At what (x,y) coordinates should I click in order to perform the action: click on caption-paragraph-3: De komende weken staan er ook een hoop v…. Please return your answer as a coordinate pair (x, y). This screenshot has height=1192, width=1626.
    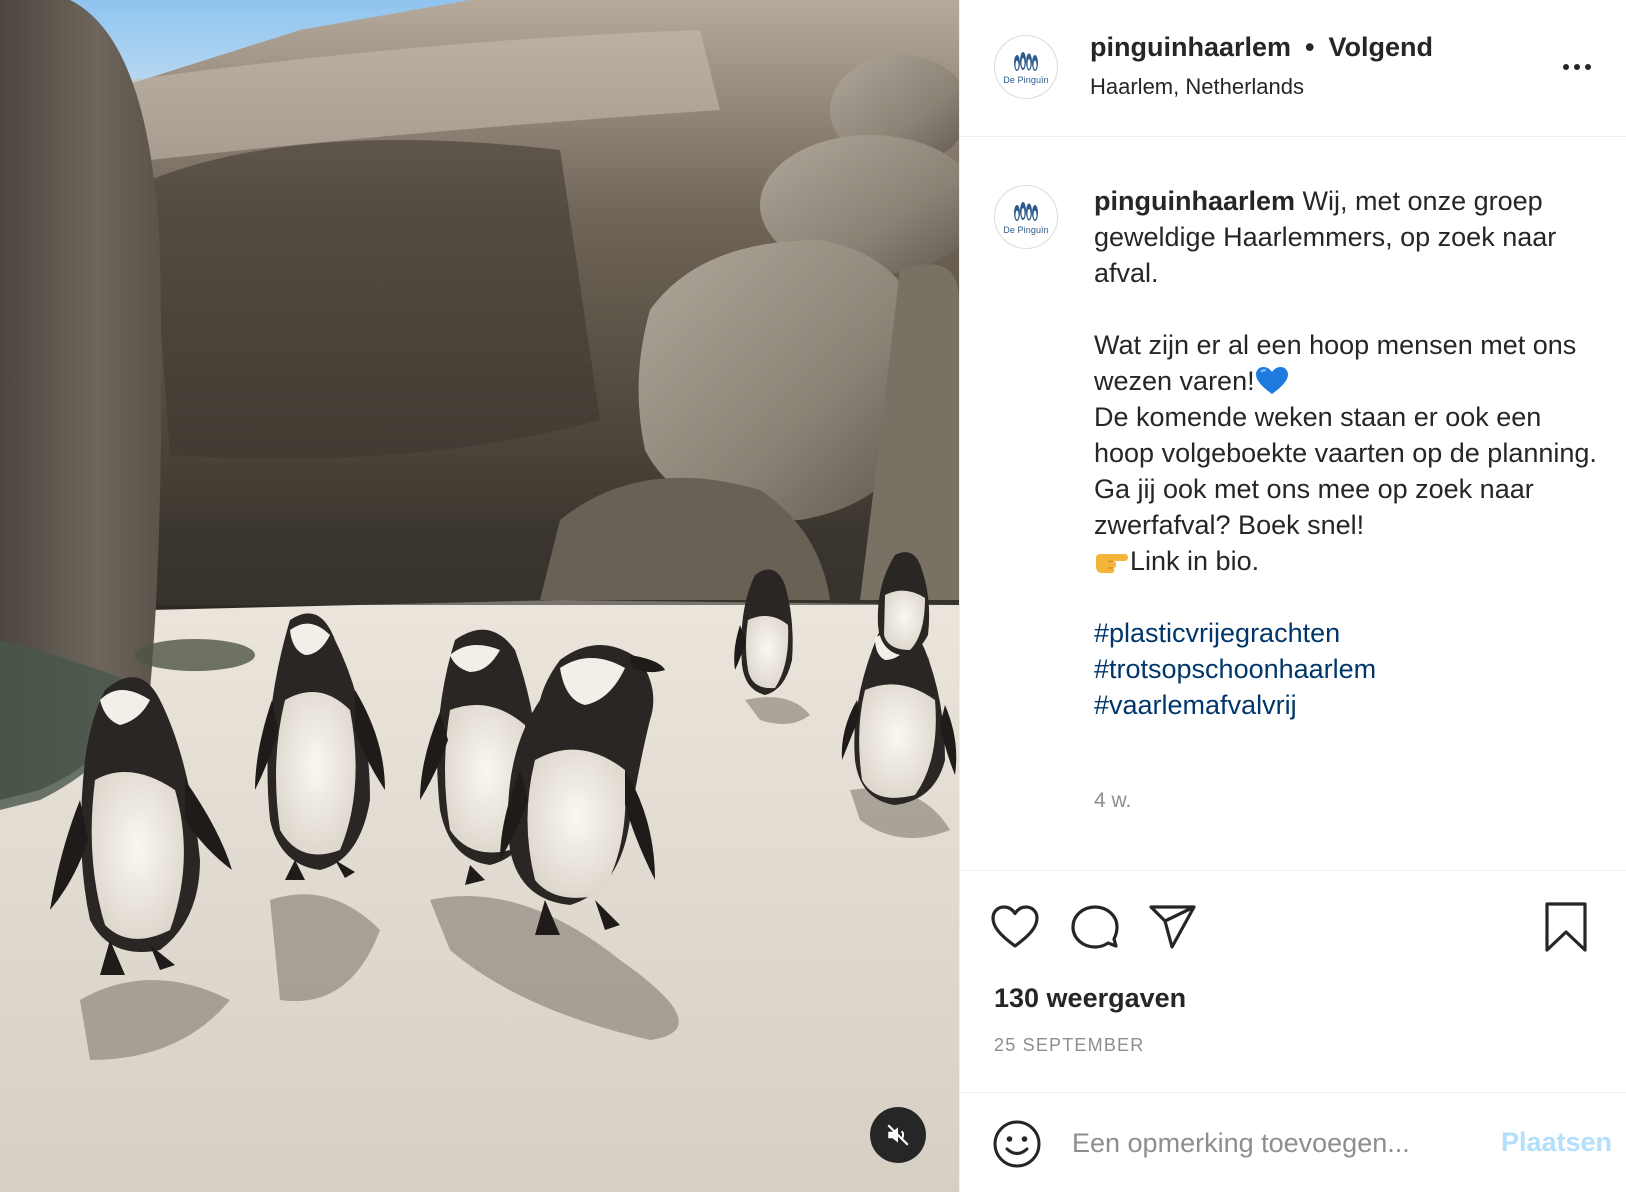
    Looking at the image, I should click on (1345, 435).